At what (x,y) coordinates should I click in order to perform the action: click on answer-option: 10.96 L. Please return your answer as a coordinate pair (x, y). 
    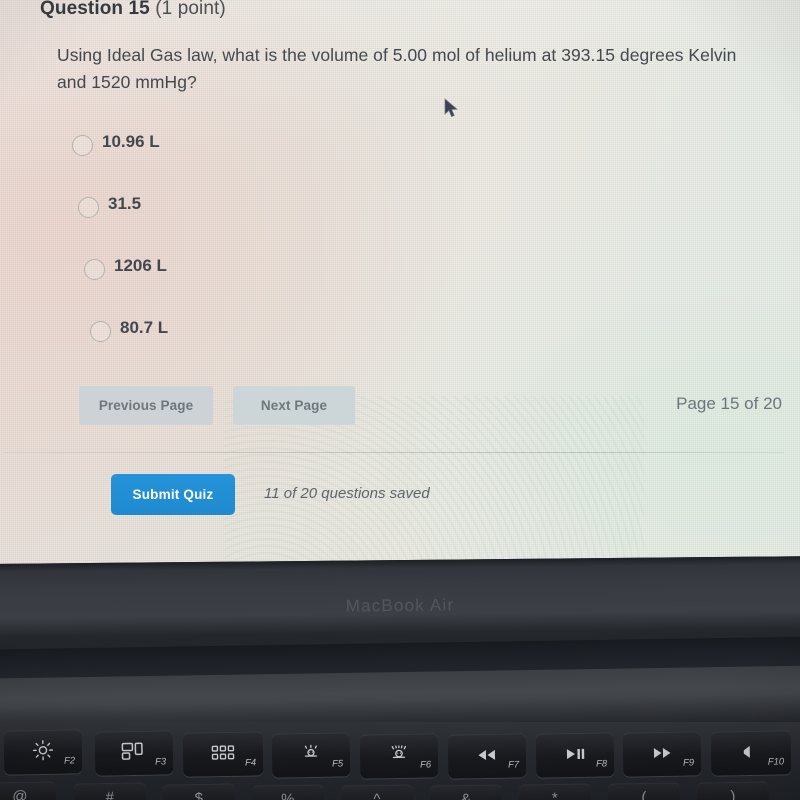
    Looking at the image, I should click on (282, 163).